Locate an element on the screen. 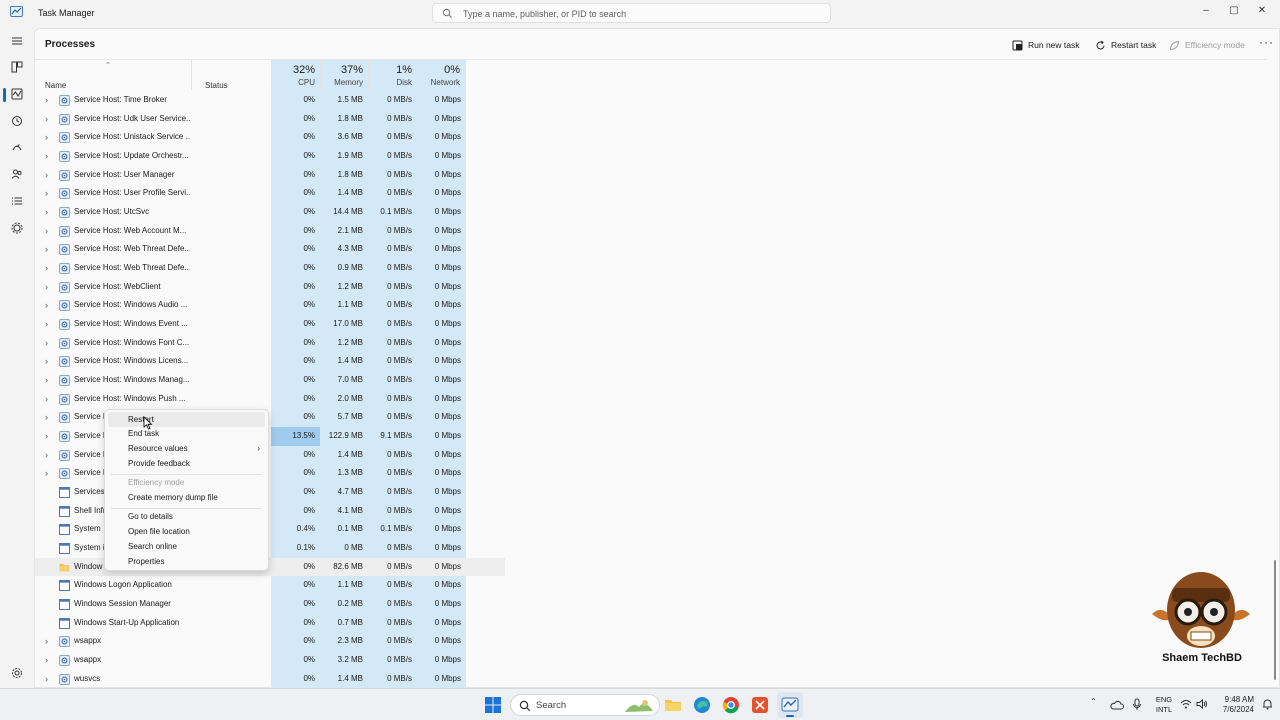  sort-ascending-icon: ⌃ is located at coordinates (108, 65).